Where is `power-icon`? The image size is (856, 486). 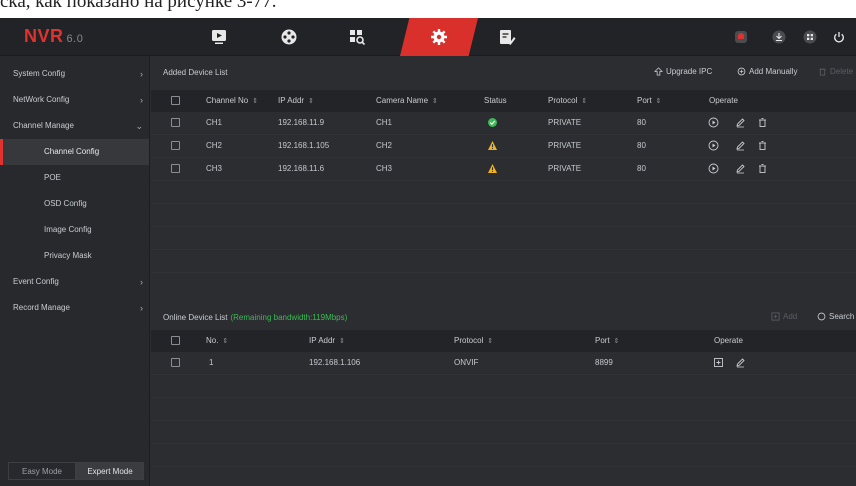
power-icon is located at coordinates (839, 37).